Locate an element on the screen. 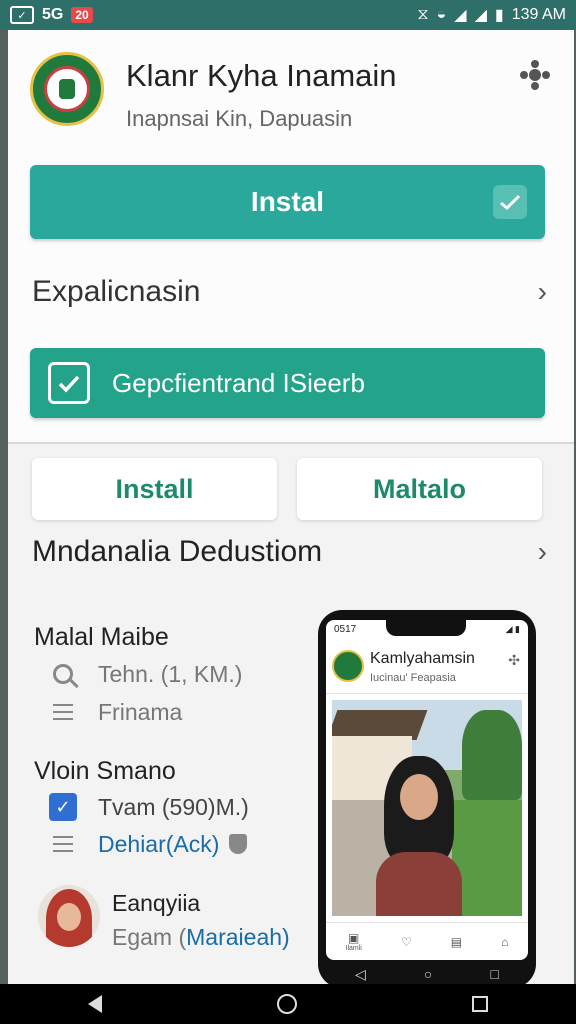  list-item: Tehn. (1, KM.) is located at coordinates (145, 674).